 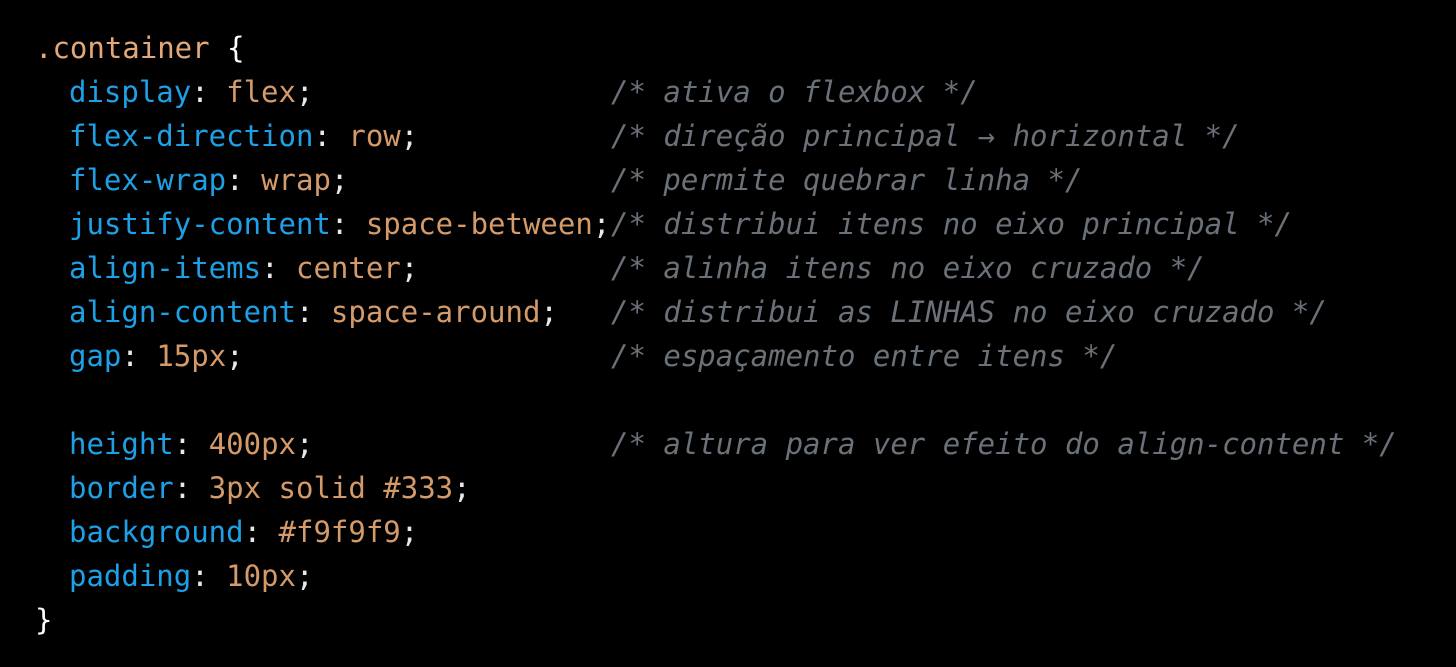 I want to click on css-value: flex, so click(x=261, y=92).